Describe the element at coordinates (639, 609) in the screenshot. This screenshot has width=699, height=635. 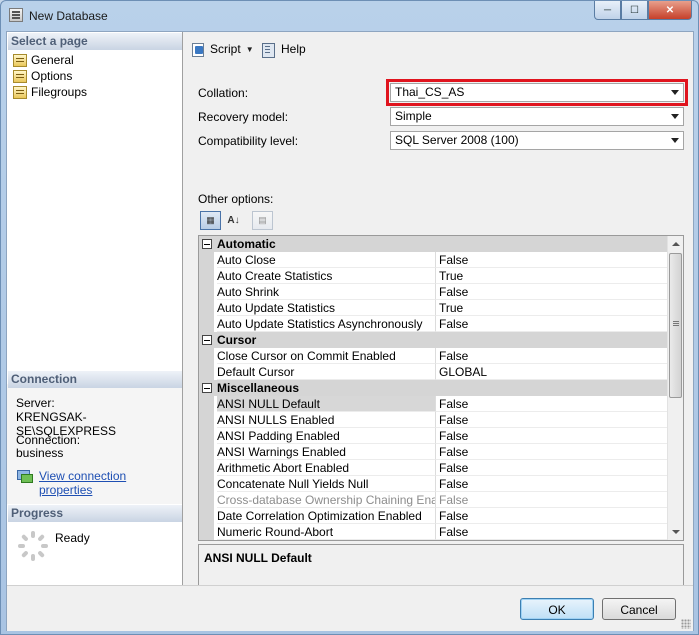
I see `cancel-button: Cancel` at that location.